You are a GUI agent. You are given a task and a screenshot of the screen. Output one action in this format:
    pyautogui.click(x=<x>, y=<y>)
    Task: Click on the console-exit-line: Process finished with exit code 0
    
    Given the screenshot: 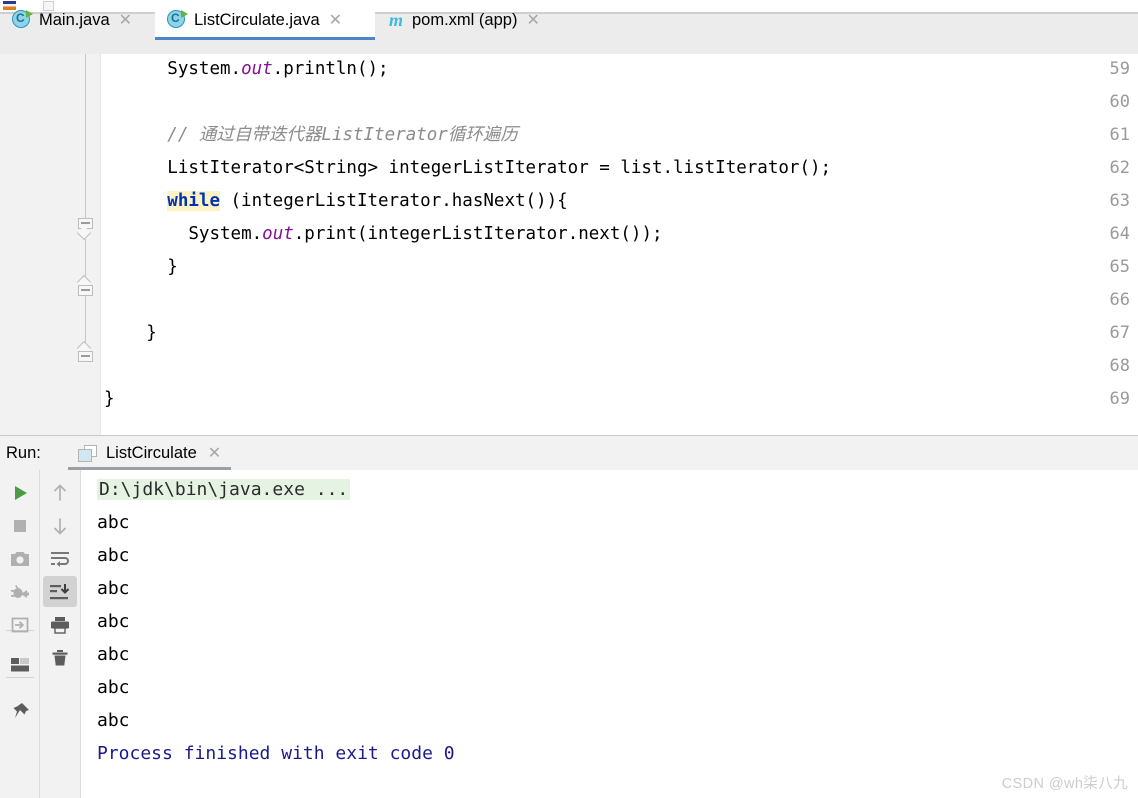 What is the action you would take?
    pyautogui.click(x=276, y=753)
    